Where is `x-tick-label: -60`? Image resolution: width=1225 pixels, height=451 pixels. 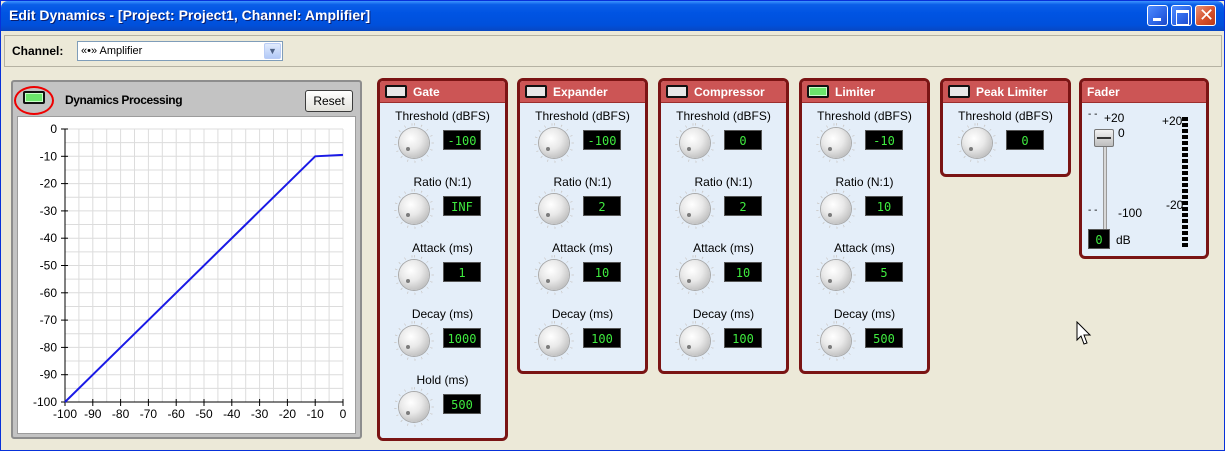 x-tick-label: -60 is located at coordinates (177, 414).